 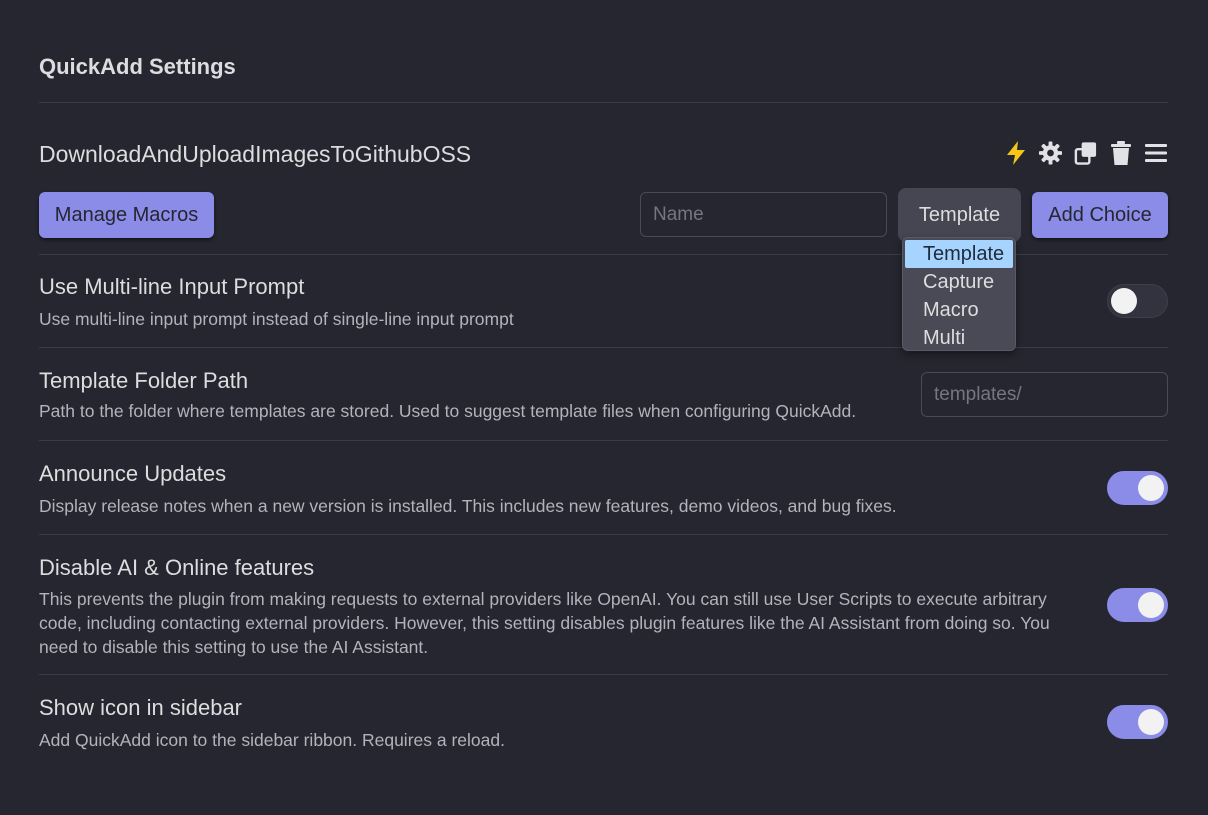 I want to click on choice-actions, so click(x=1085, y=153).